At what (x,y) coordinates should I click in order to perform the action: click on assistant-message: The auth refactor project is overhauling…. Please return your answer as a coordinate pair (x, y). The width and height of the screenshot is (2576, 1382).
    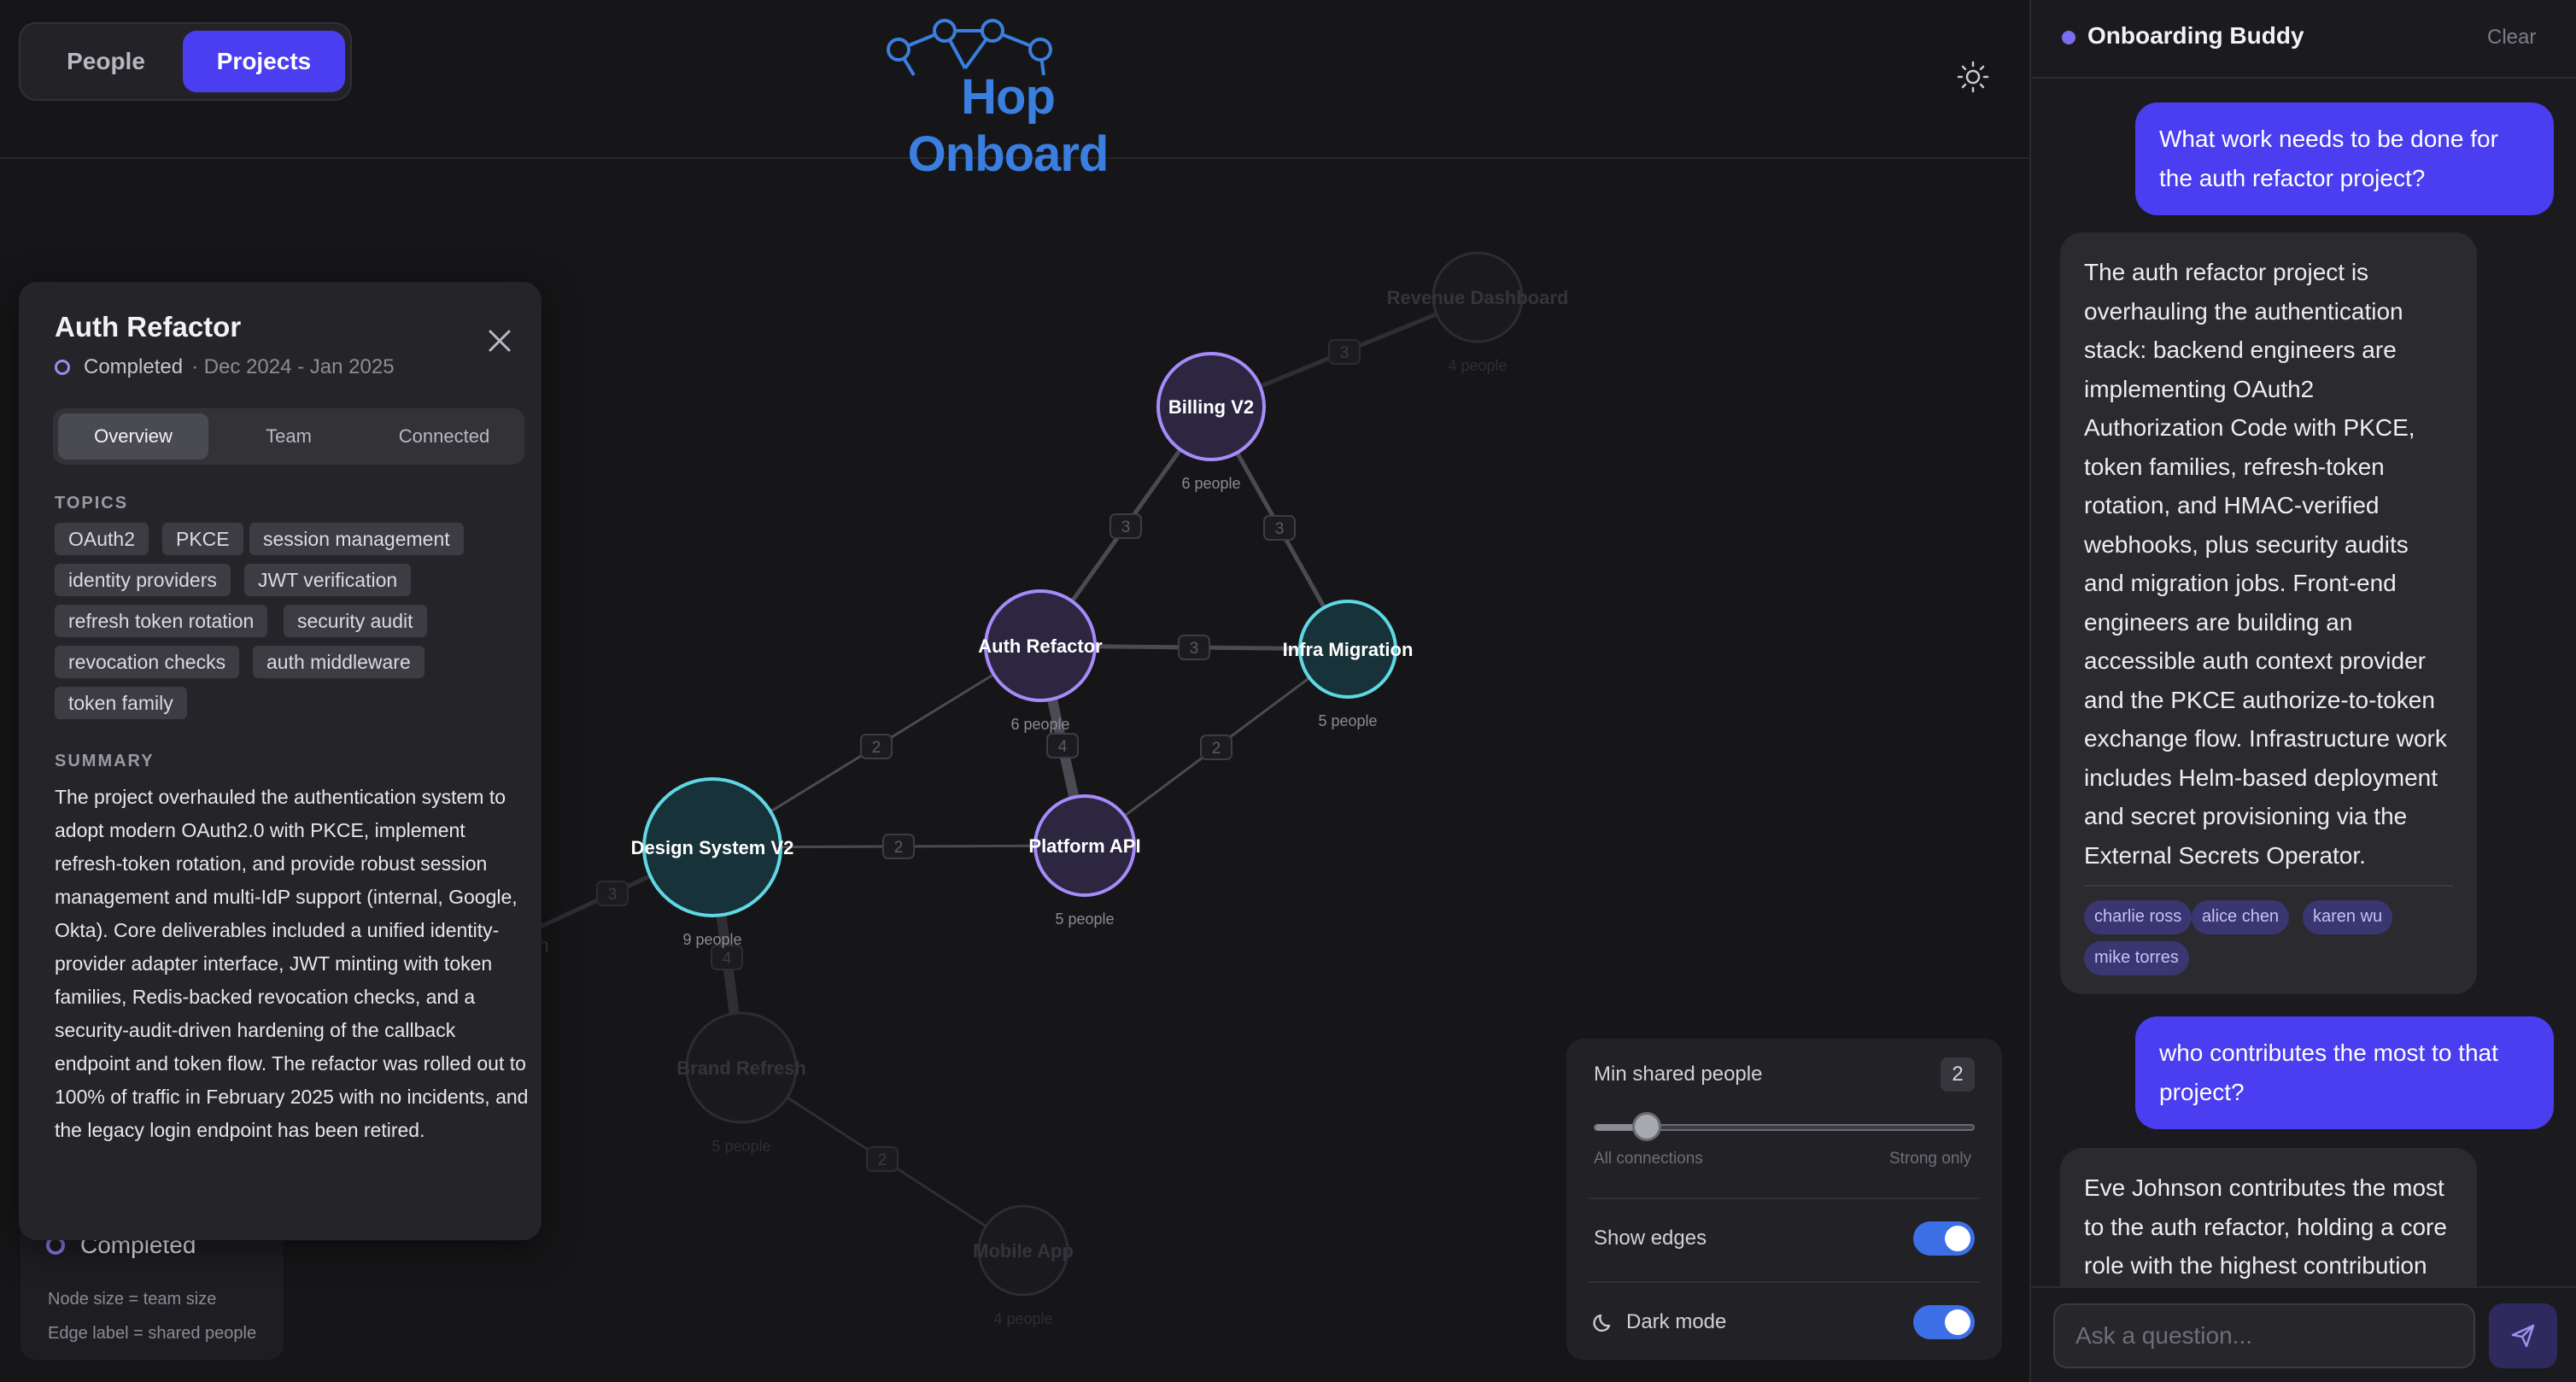
    Looking at the image, I should click on (2268, 613).